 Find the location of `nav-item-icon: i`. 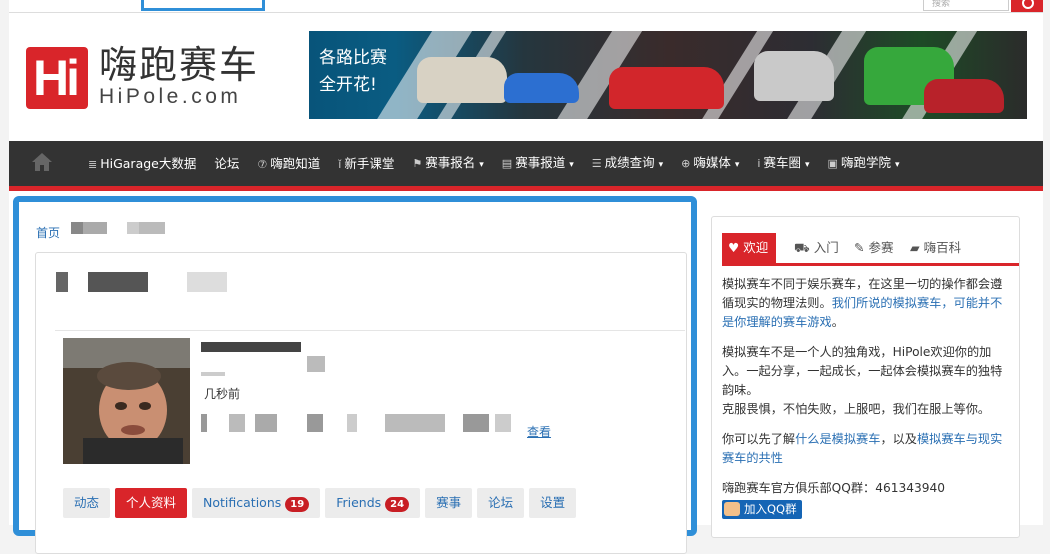

nav-item-icon: i is located at coordinates (759, 163).